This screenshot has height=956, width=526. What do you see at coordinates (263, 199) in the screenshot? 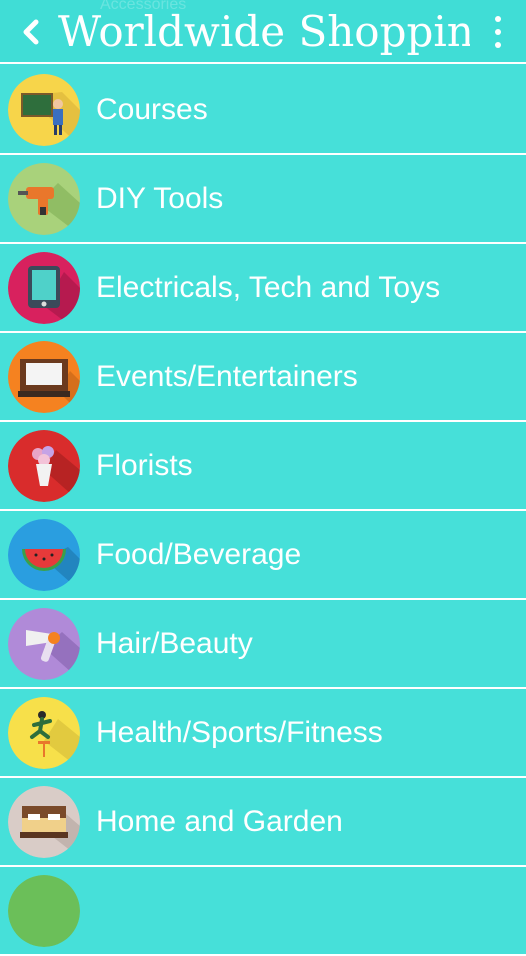
I see `category-item-diy-tools: DIY Tools` at bounding box center [263, 199].